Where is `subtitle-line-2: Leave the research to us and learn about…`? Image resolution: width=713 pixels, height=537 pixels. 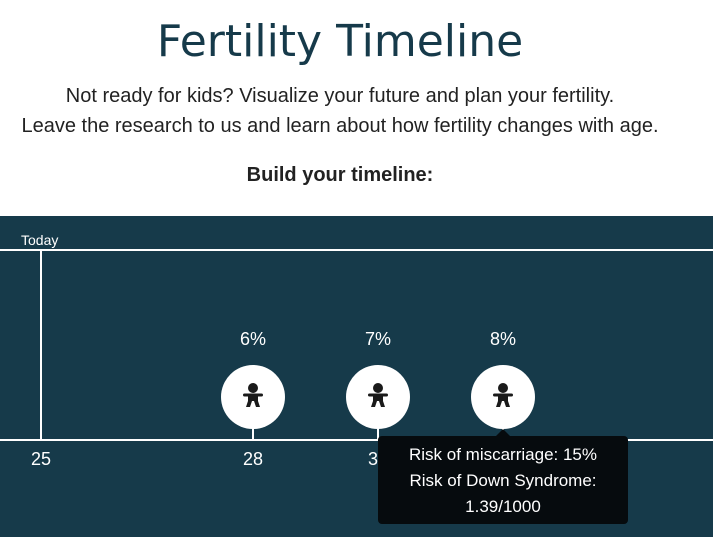 subtitle-line-2: Leave the research to us and learn about… is located at coordinates (340, 126).